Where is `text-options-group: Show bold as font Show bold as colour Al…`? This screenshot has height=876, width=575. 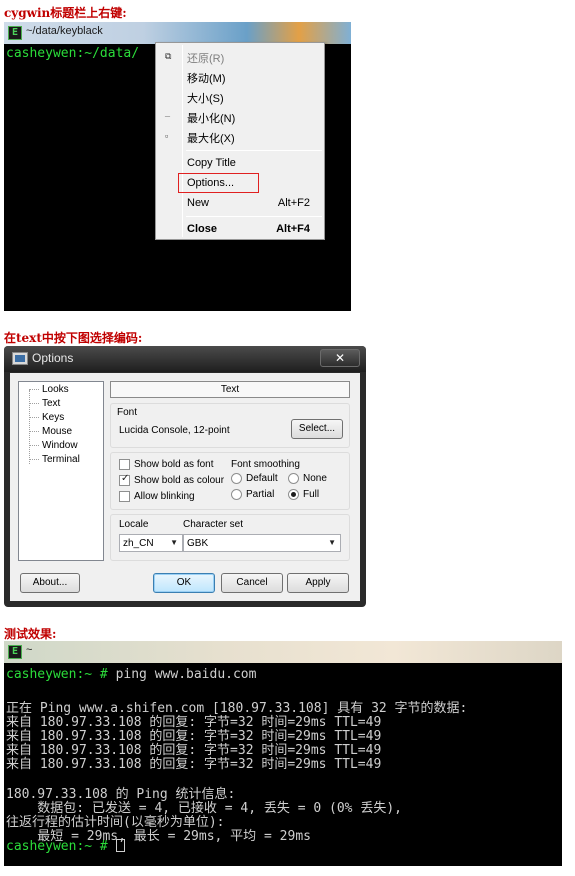
text-options-group: Show bold as font Show bold as colour Al… is located at coordinates (230, 481).